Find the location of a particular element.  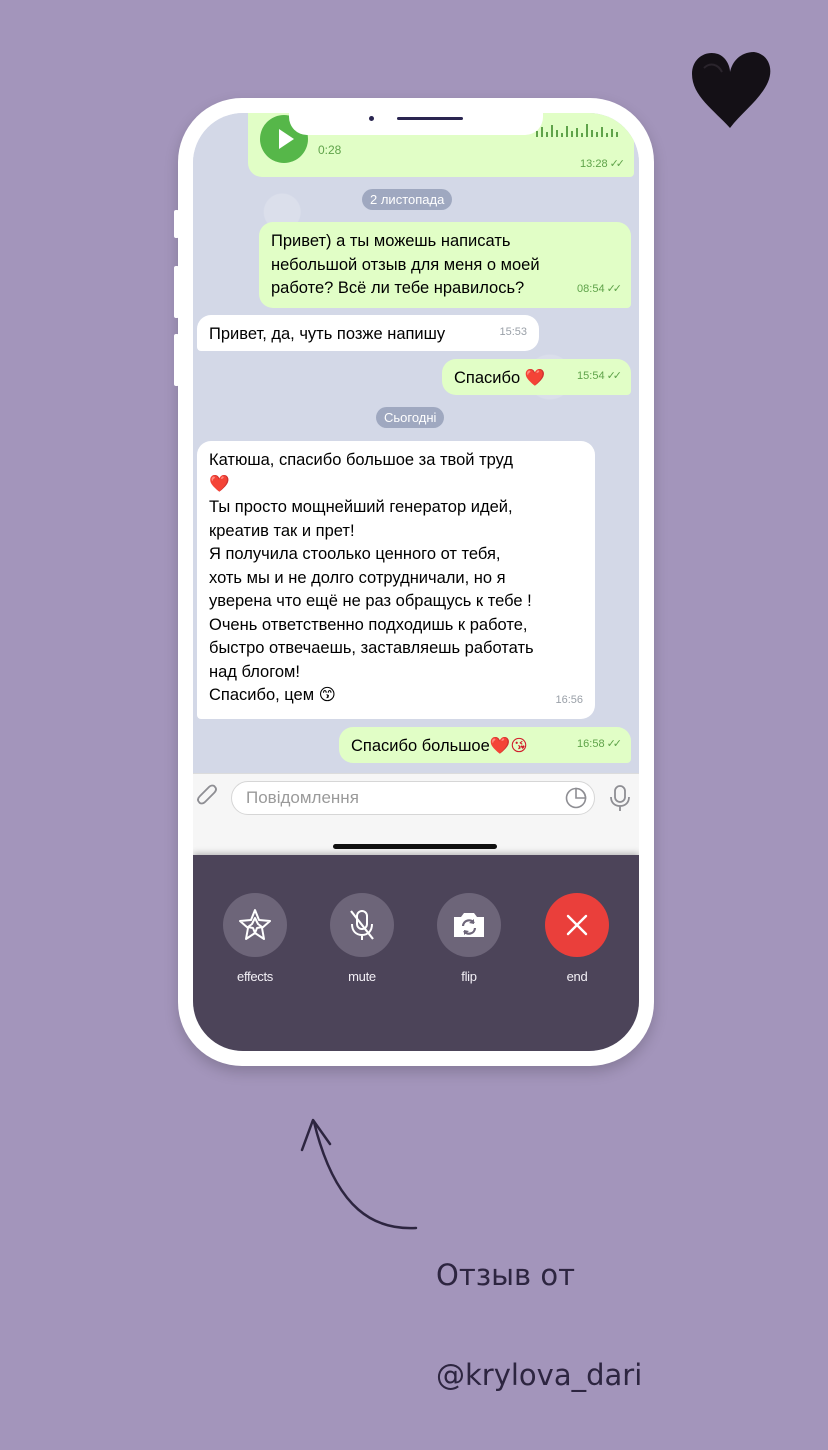

home-indicator is located at coordinates (415, 846).